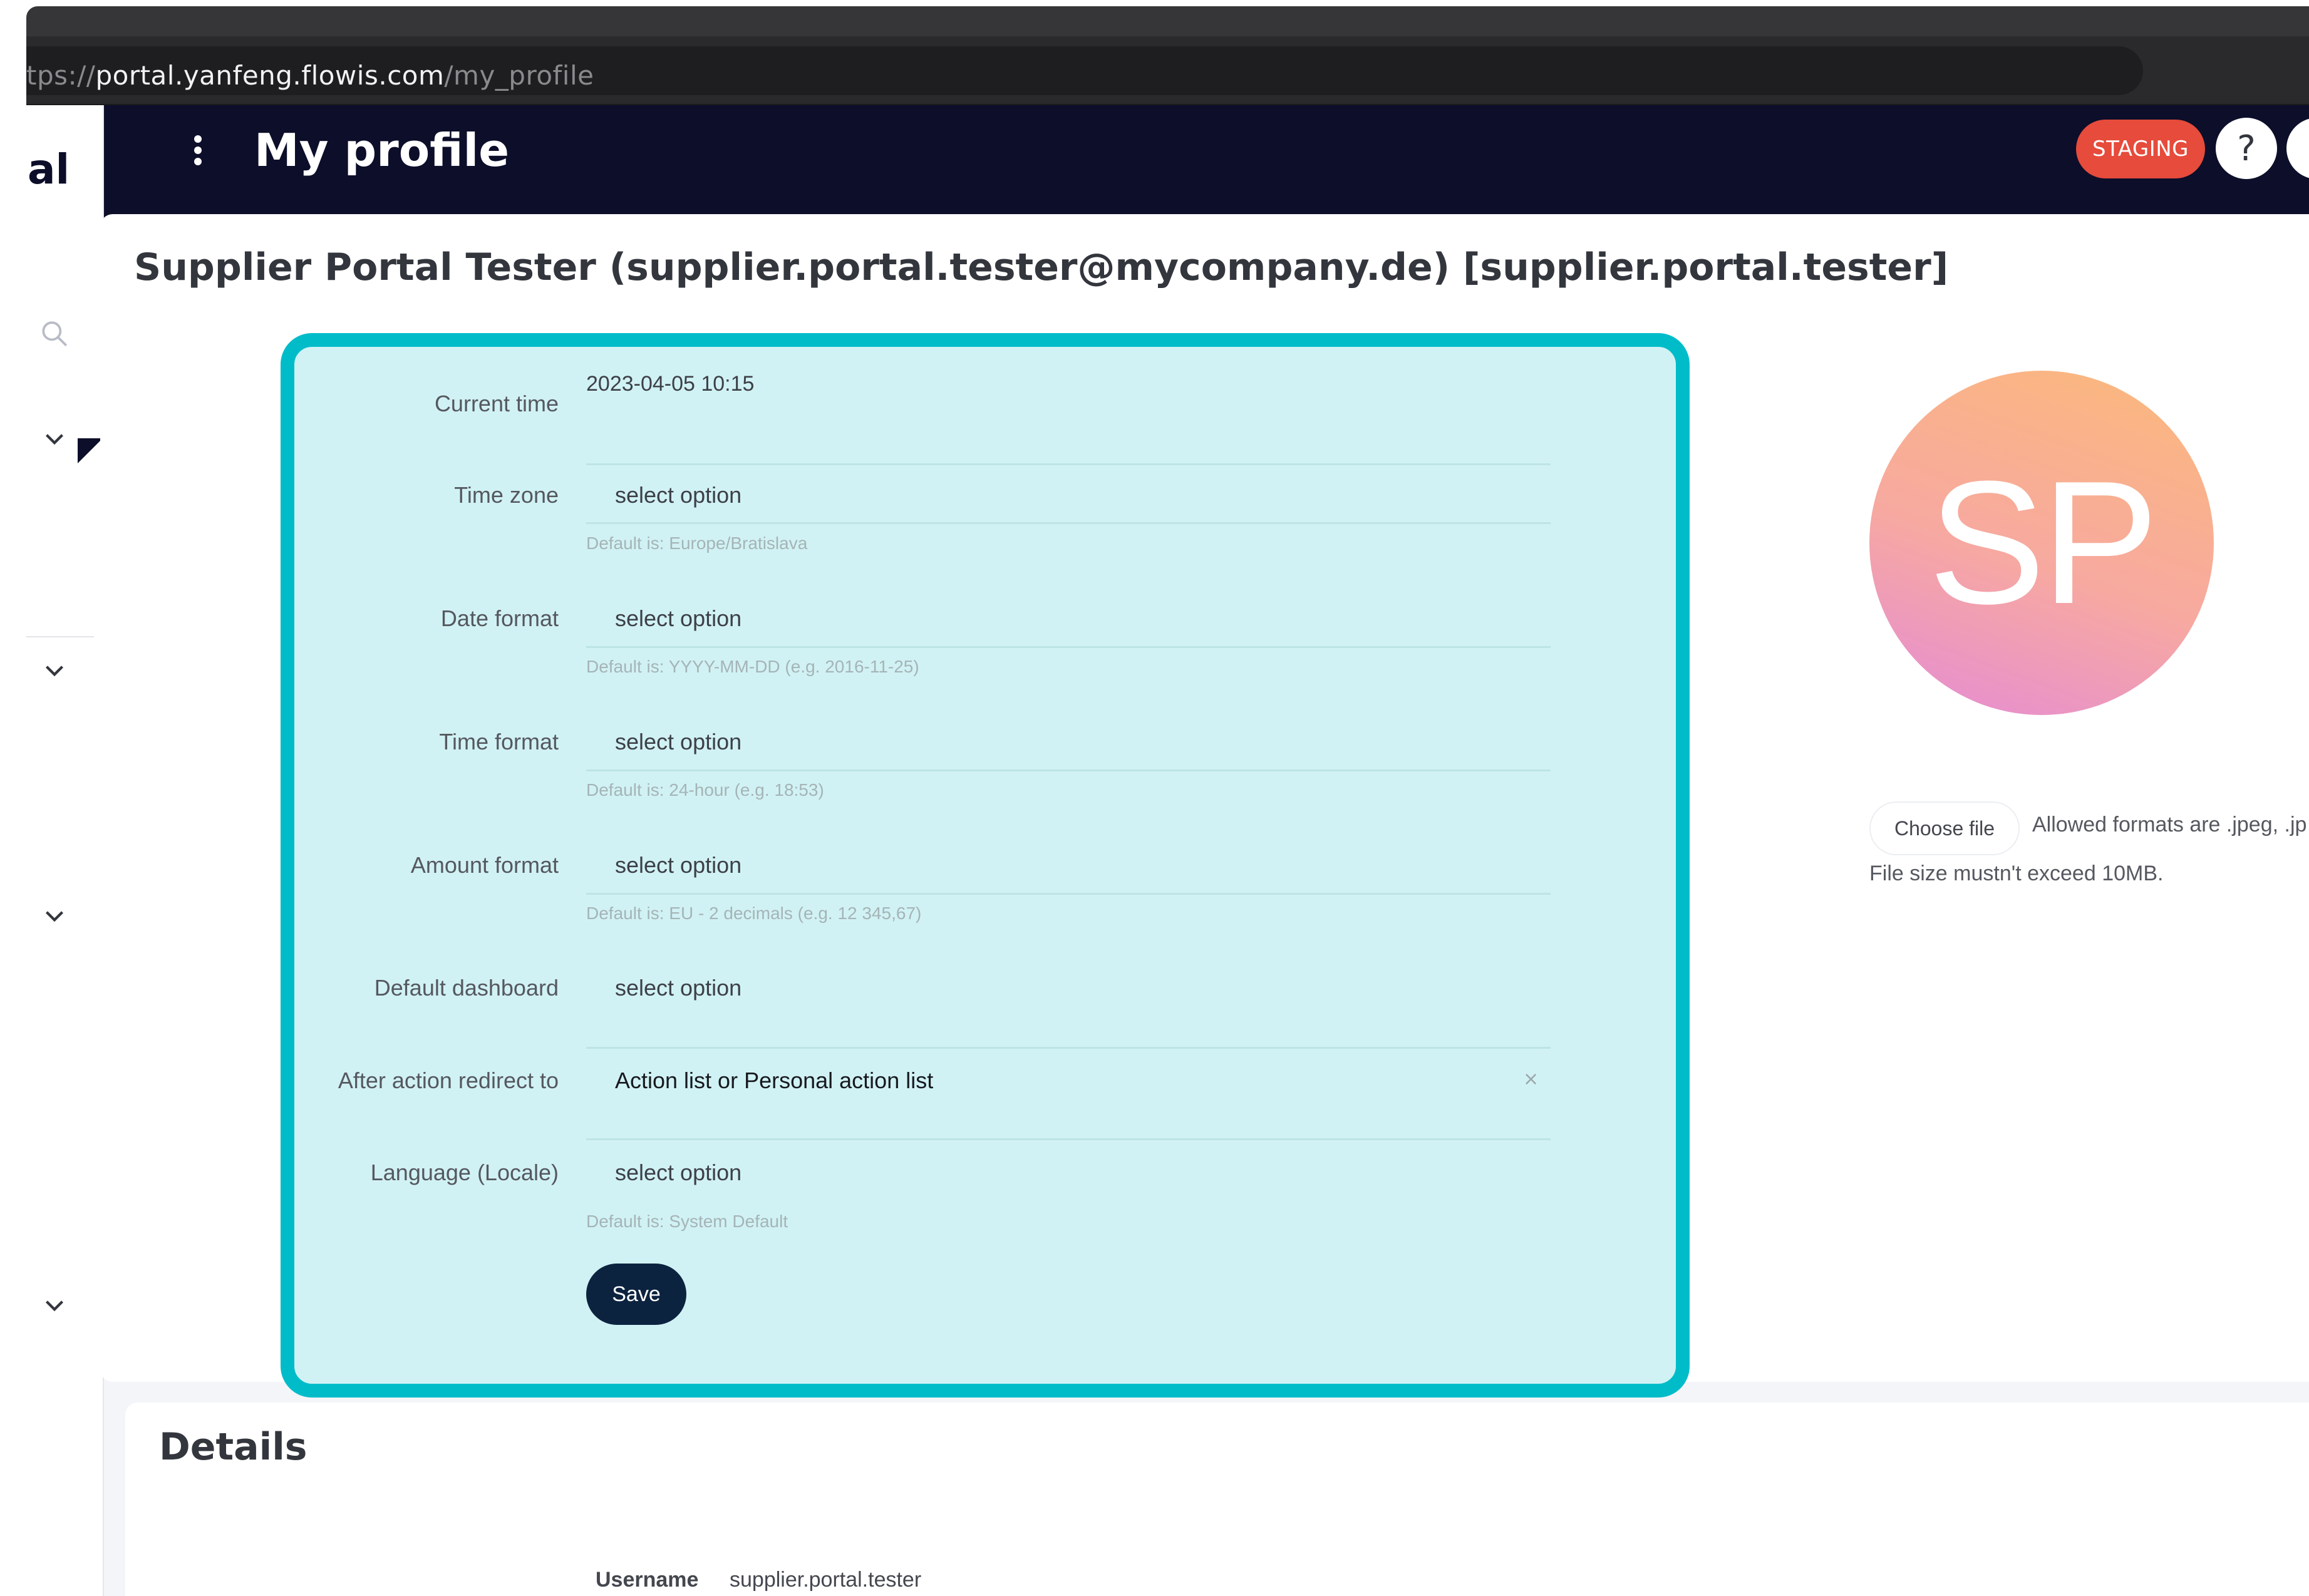  Describe the element at coordinates (678, 988) in the screenshot. I see `default-dashboard-select: select option` at that location.